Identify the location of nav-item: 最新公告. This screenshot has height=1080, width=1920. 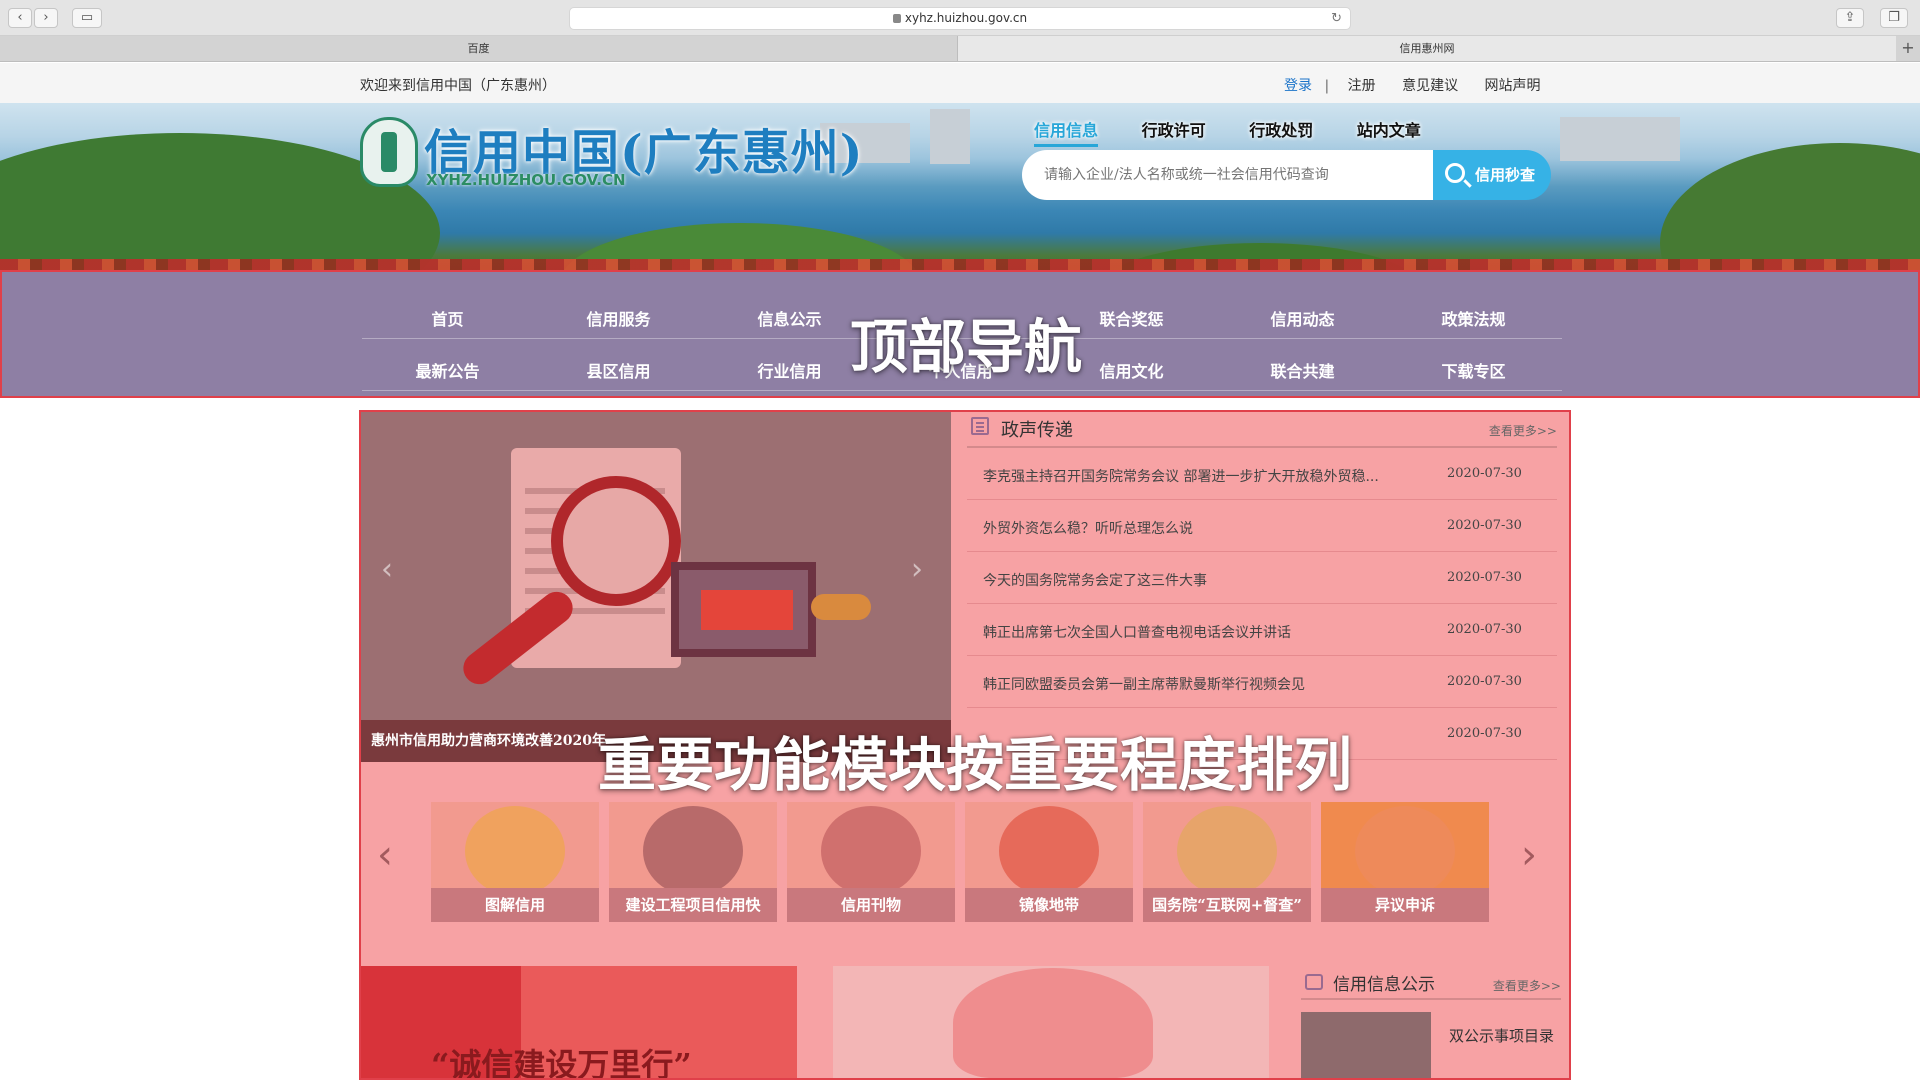
(447, 370).